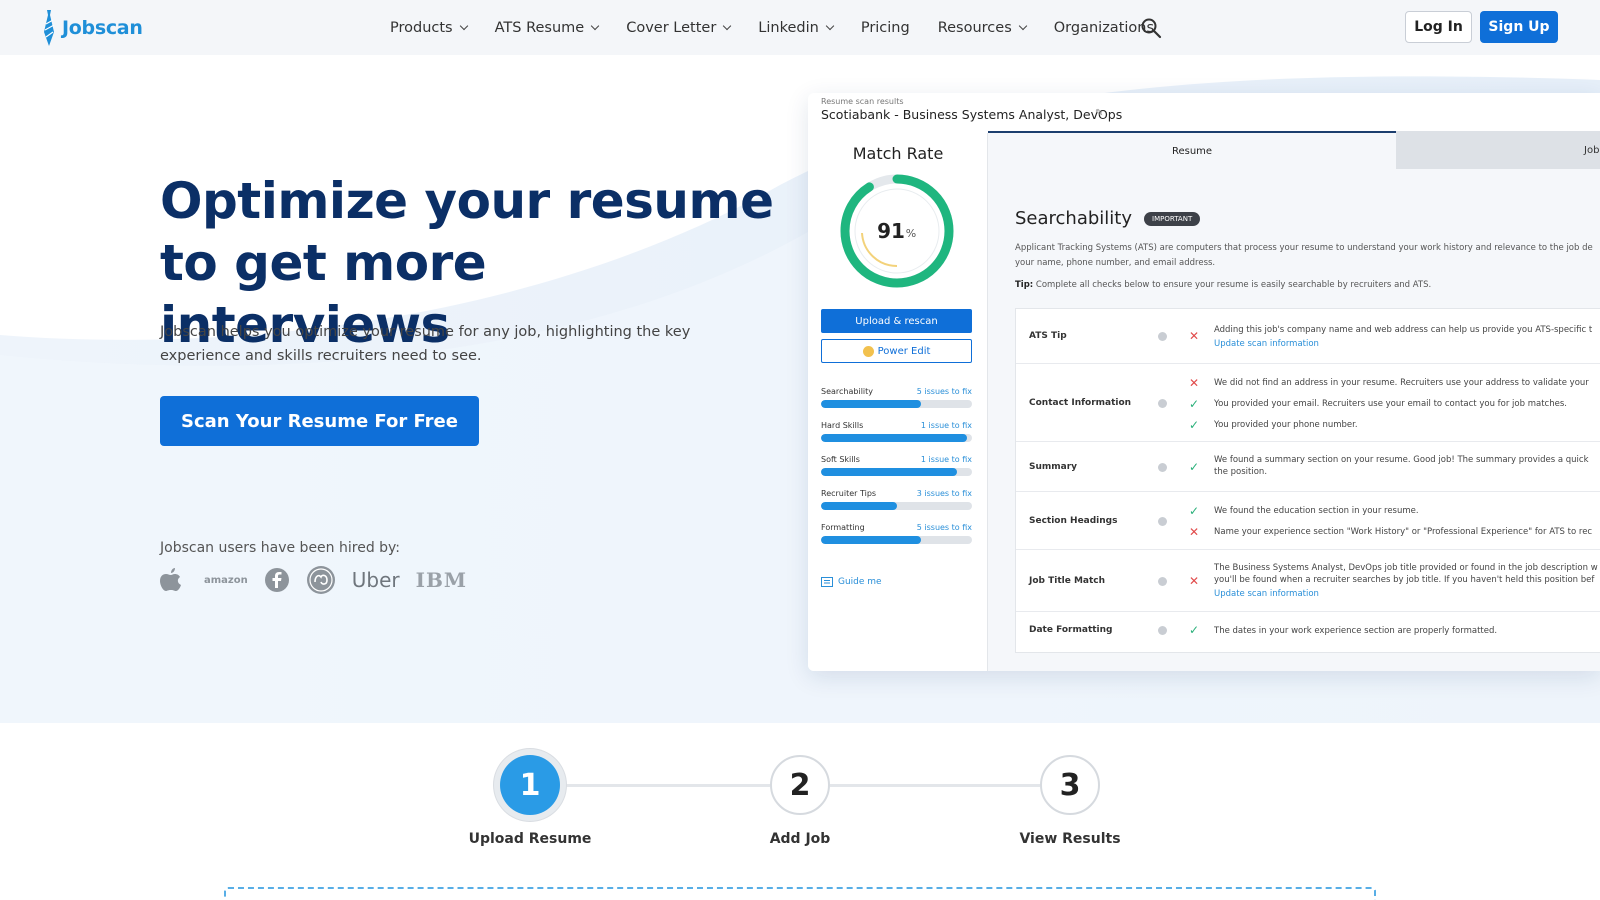 The width and height of the screenshot is (1600, 900). I want to click on company-logos: amazon Uber IBM, so click(313, 580).